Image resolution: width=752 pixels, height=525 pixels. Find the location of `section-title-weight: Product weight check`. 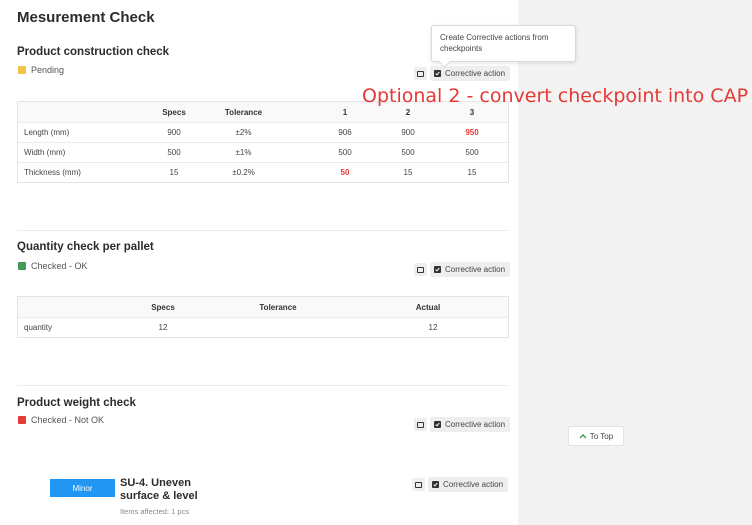

section-title-weight: Product weight check is located at coordinates (76, 403).